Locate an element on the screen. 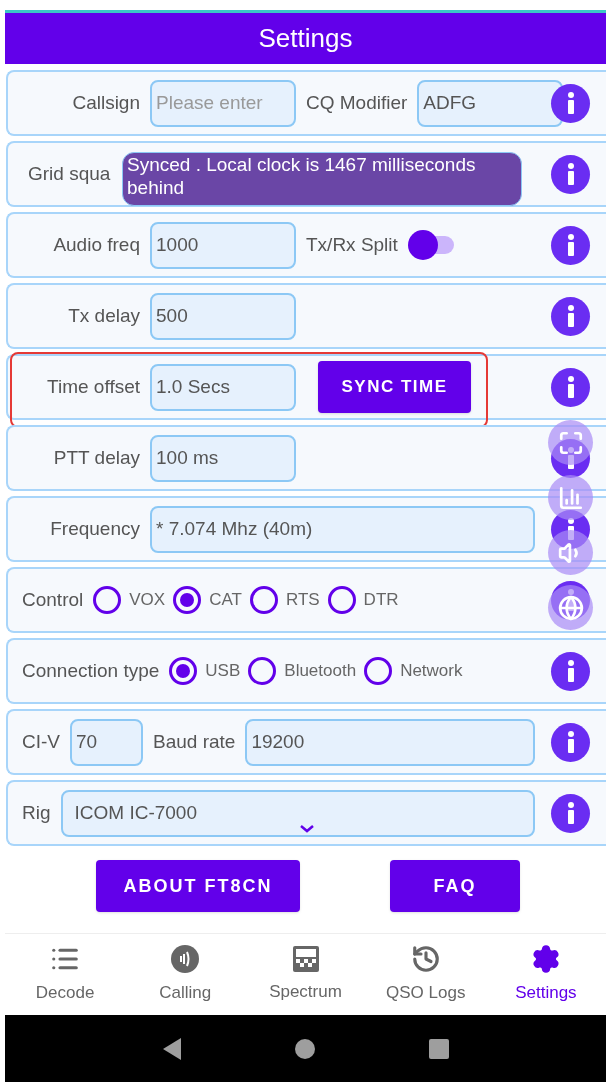 The height and width of the screenshot is (1082, 606). nav-tab: Spectrum is located at coordinates (305, 974).